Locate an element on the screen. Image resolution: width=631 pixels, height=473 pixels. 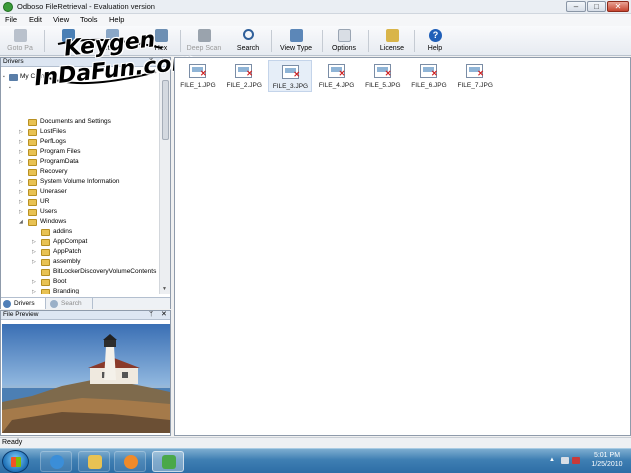
taskbar-app-internet-explorer is located at coordinates (56, 461).